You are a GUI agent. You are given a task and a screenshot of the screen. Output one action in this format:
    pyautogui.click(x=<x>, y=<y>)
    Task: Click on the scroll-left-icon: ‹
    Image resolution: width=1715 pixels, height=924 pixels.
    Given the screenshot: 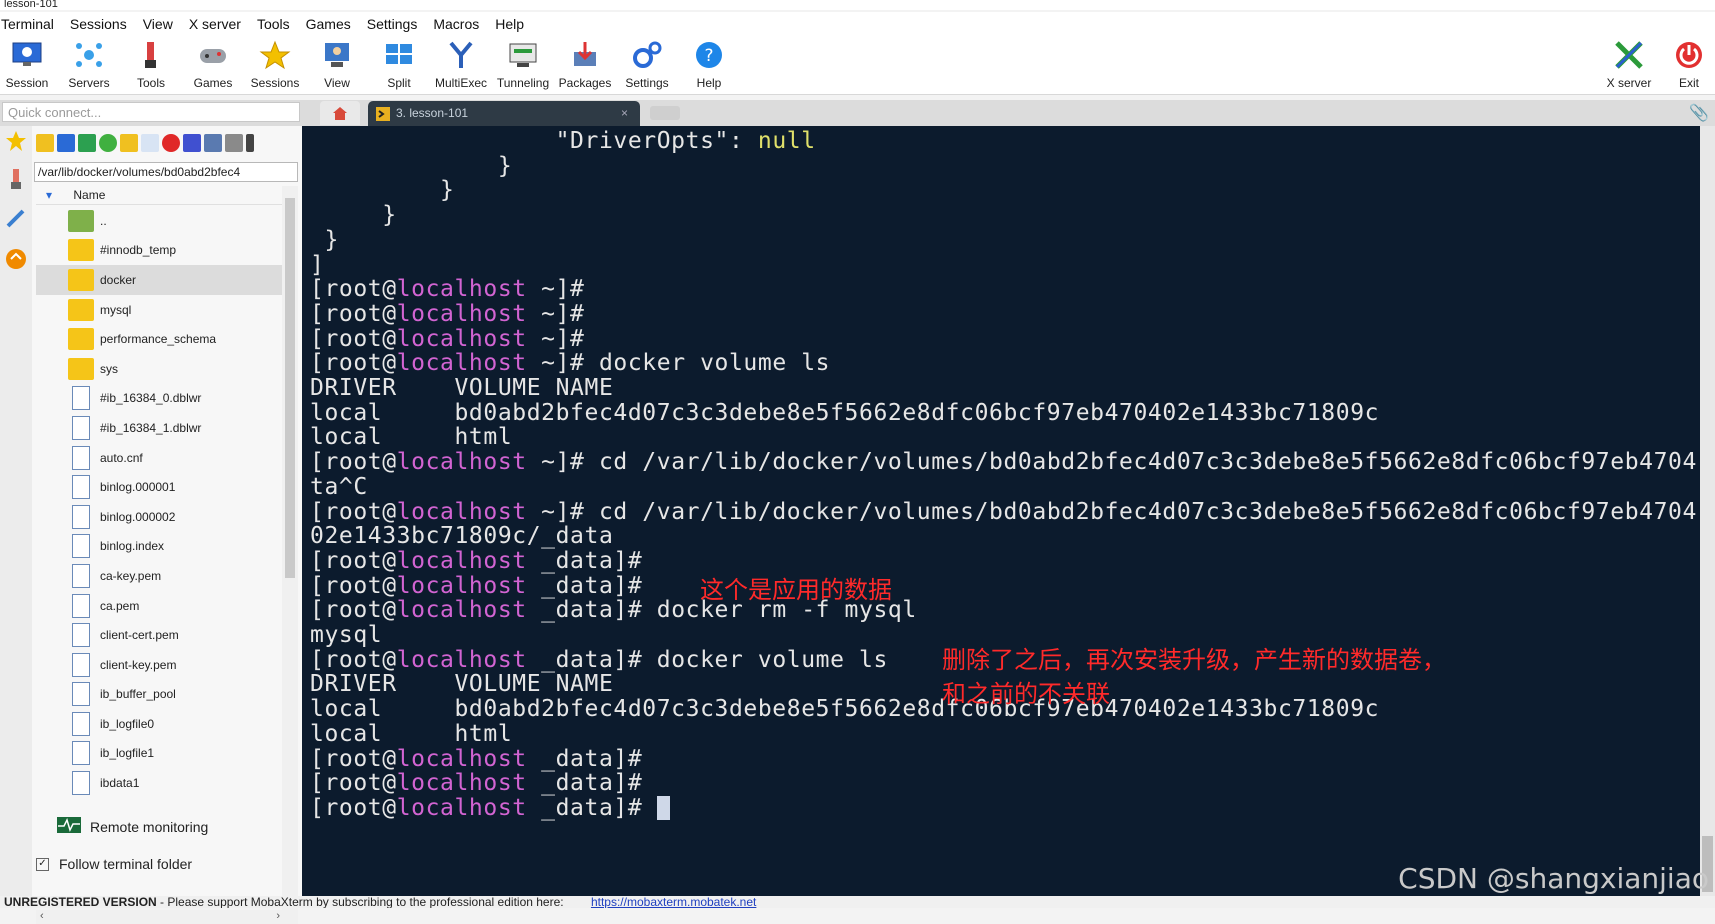 What is the action you would take?
    pyautogui.click(x=42, y=916)
    